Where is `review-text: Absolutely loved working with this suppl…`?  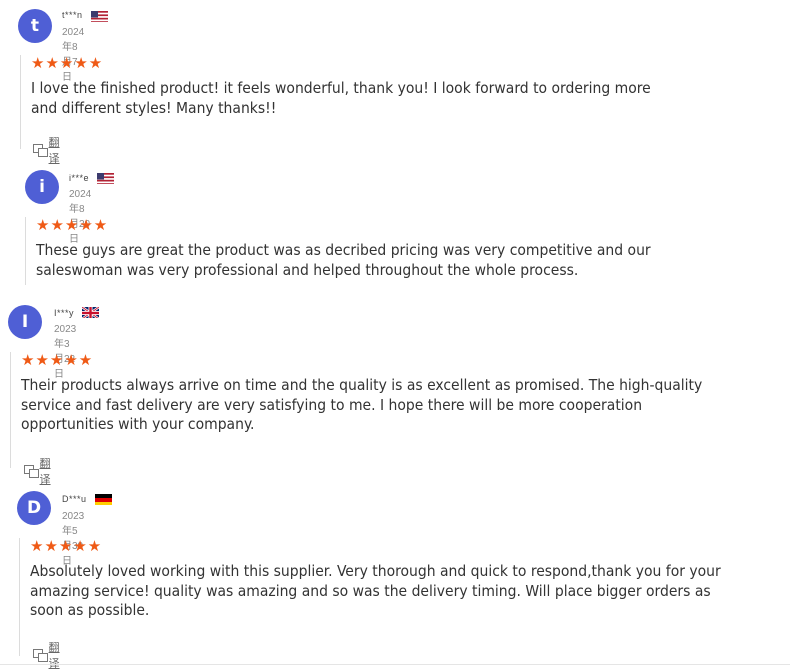
review-text: Absolutely loved working with this suppl… is located at coordinates (375, 590).